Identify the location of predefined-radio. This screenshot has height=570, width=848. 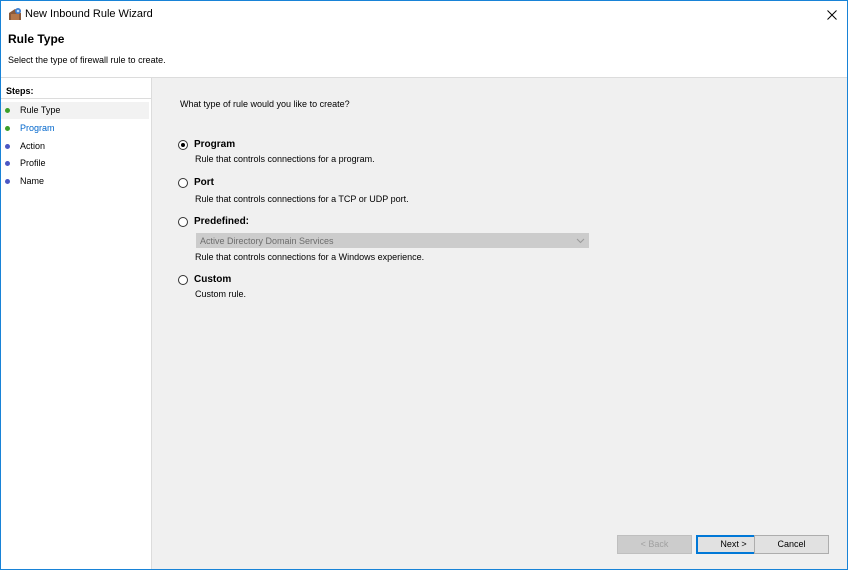
(183, 222).